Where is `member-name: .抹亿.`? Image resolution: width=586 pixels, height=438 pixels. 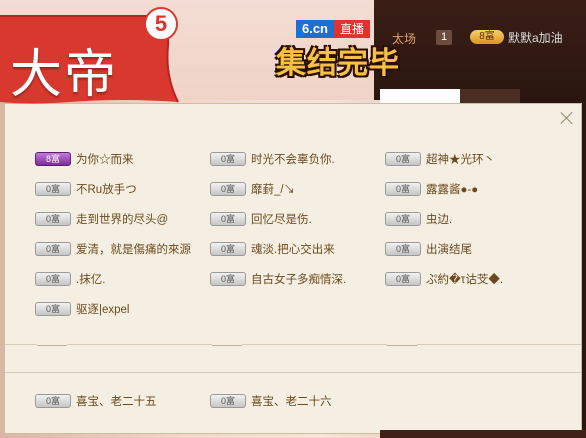 member-name: .抹亿. is located at coordinates (90, 279).